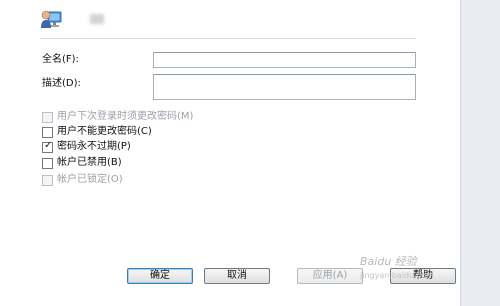  Describe the element at coordinates (284, 60) in the screenshot. I see `fullname-field` at that location.